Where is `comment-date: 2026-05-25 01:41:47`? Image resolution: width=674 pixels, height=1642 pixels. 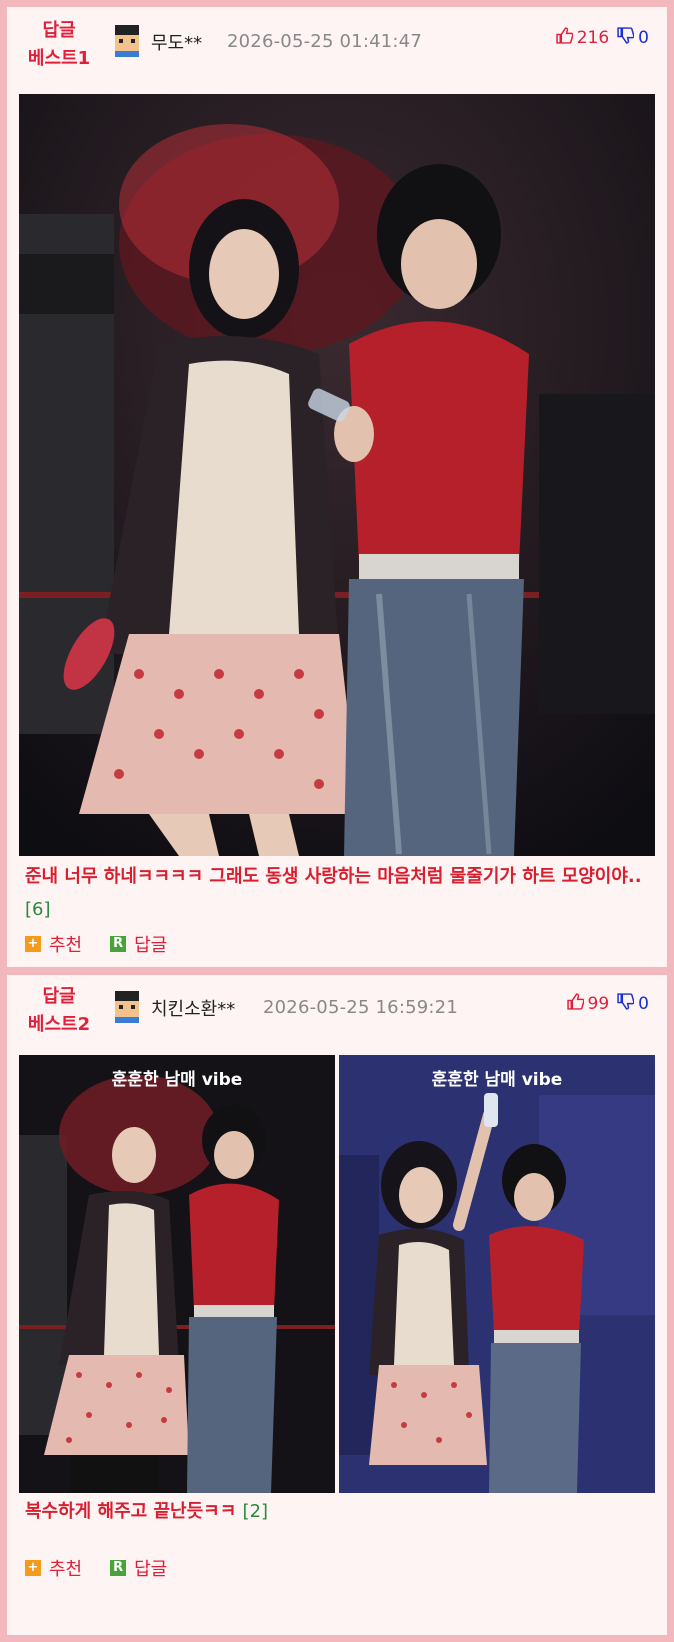 comment-date: 2026-05-25 01:41:47 is located at coordinates (324, 41).